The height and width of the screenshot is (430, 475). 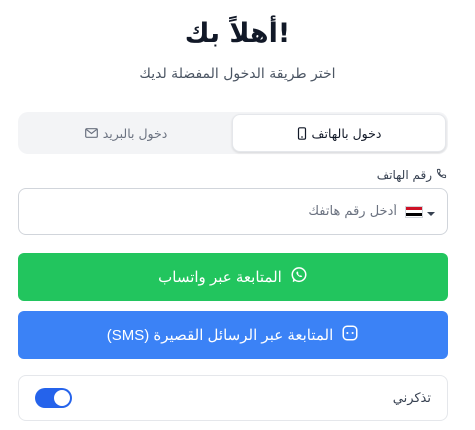 What do you see at coordinates (414, 211) in the screenshot?
I see `egypt-flag-icon` at bounding box center [414, 211].